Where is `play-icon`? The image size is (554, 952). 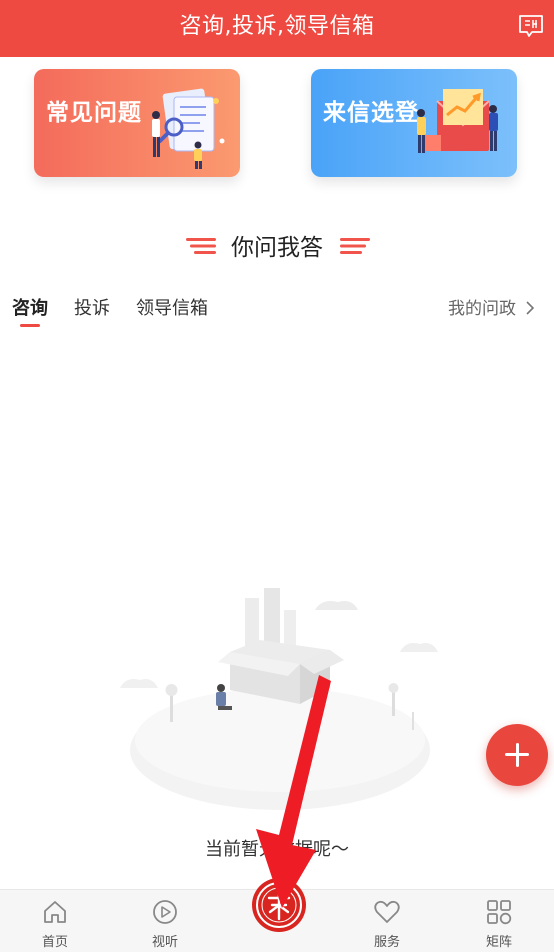
play-icon is located at coordinates (165, 912).